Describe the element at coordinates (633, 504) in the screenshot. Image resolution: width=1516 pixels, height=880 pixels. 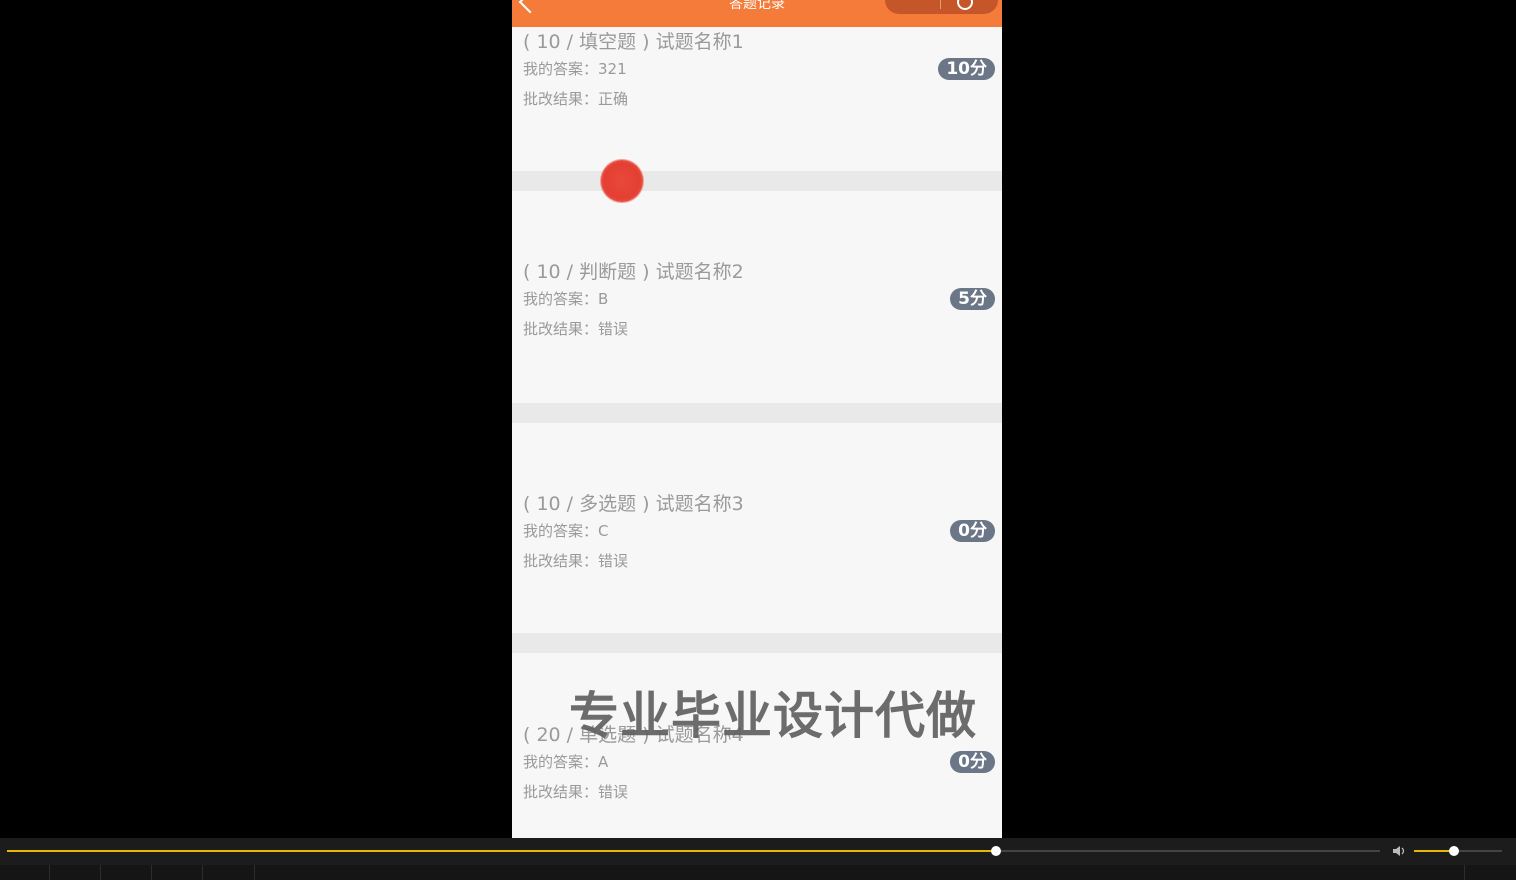
I see `question-title: ( 10 / 多选题 ) 试题名称3` at that location.